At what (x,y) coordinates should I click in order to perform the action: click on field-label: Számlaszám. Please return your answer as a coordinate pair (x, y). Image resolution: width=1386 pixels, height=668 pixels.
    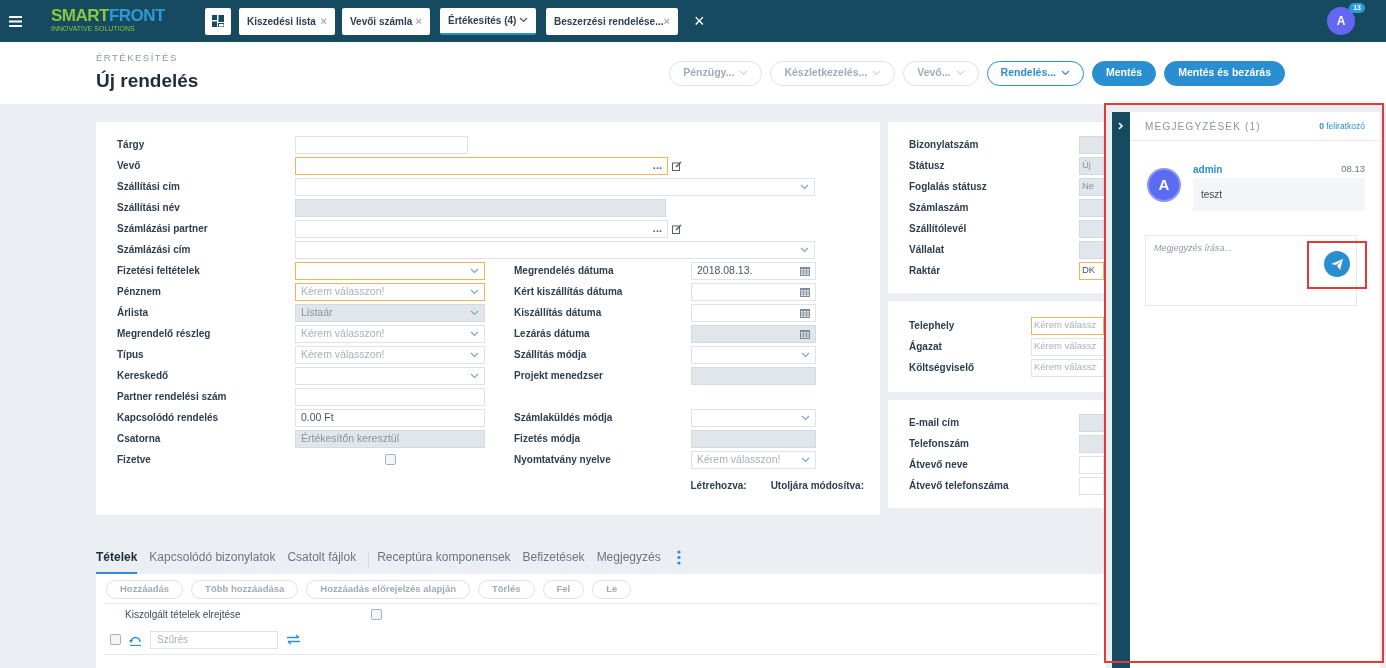
    Looking at the image, I should click on (939, 208).